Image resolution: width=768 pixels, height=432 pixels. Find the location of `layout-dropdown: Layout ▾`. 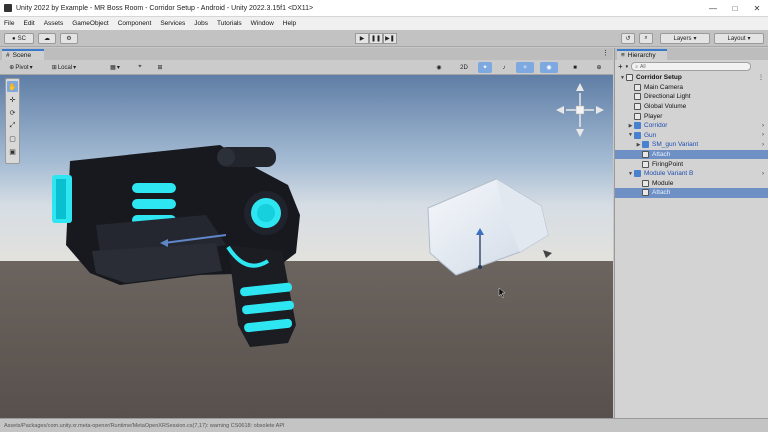

layout-dropdown: Layout ▾ is located at coordinates (739, 38).